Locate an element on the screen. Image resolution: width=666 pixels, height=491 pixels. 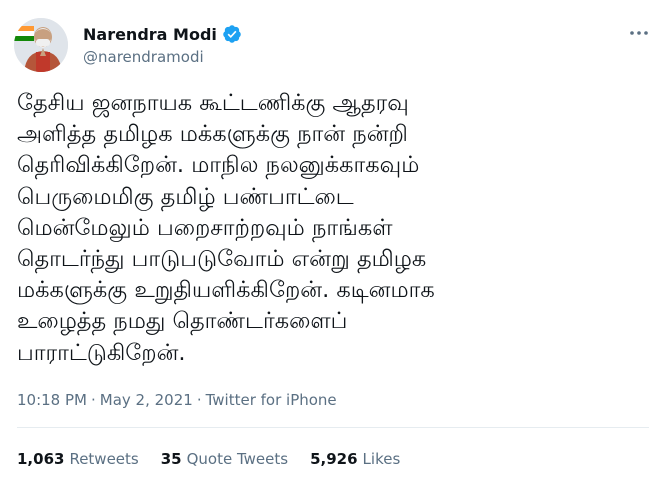
more-dots-icon is located at coordinates (639, 33).